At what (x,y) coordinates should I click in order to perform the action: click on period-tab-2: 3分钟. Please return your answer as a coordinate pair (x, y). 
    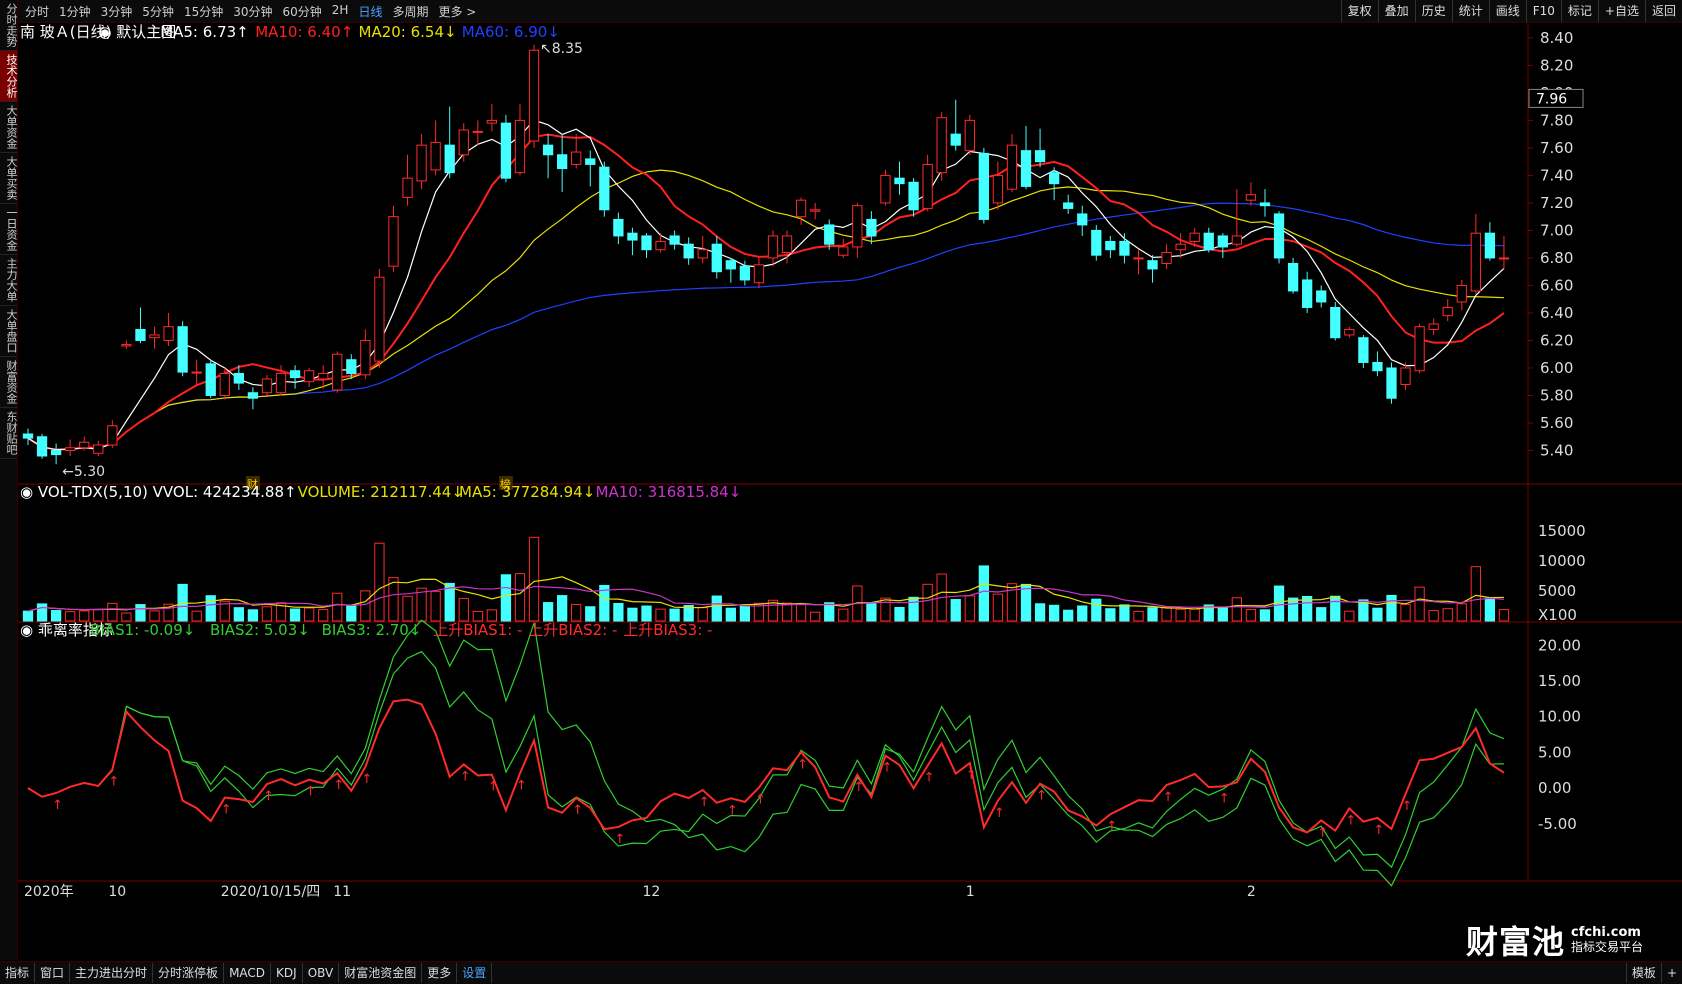
    Looking at the image, I should click on (117, 11).